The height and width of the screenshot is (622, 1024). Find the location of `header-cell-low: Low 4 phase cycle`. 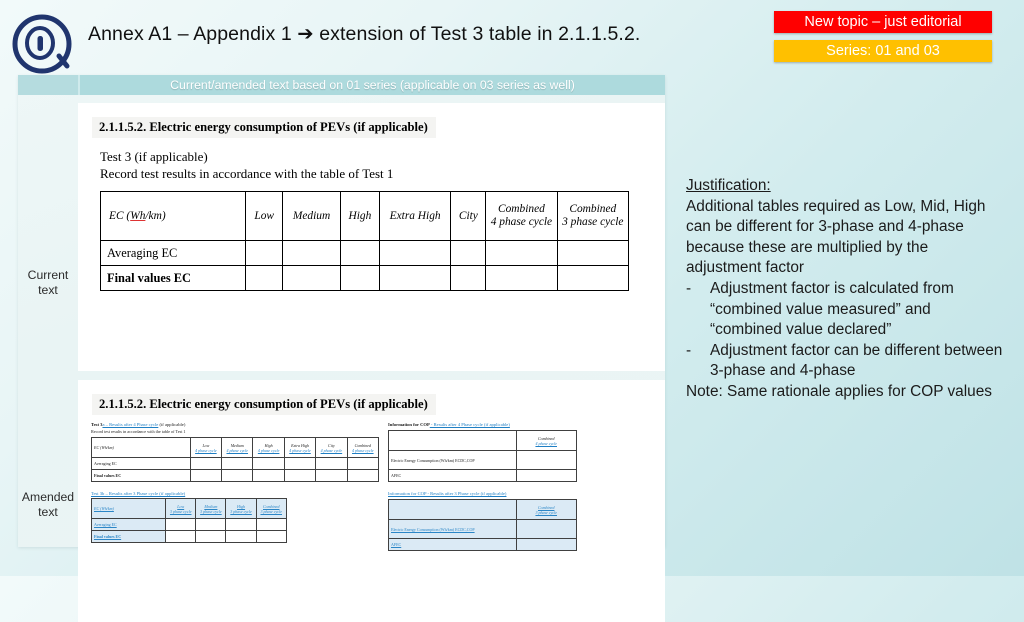

header-cell-low: Low 4 phase cycle is located at coordinates (206, 447).